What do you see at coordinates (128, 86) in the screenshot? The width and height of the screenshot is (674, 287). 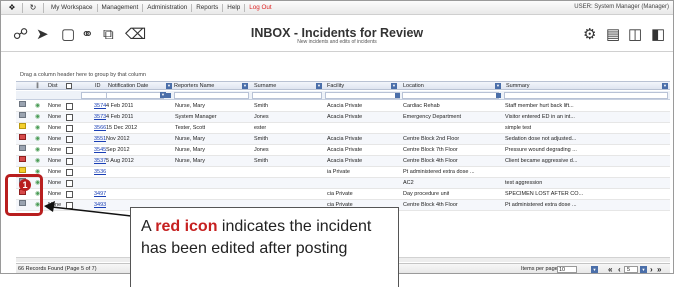 I see `col-notification-date: Notification Date` at bounding box center [128, 86].